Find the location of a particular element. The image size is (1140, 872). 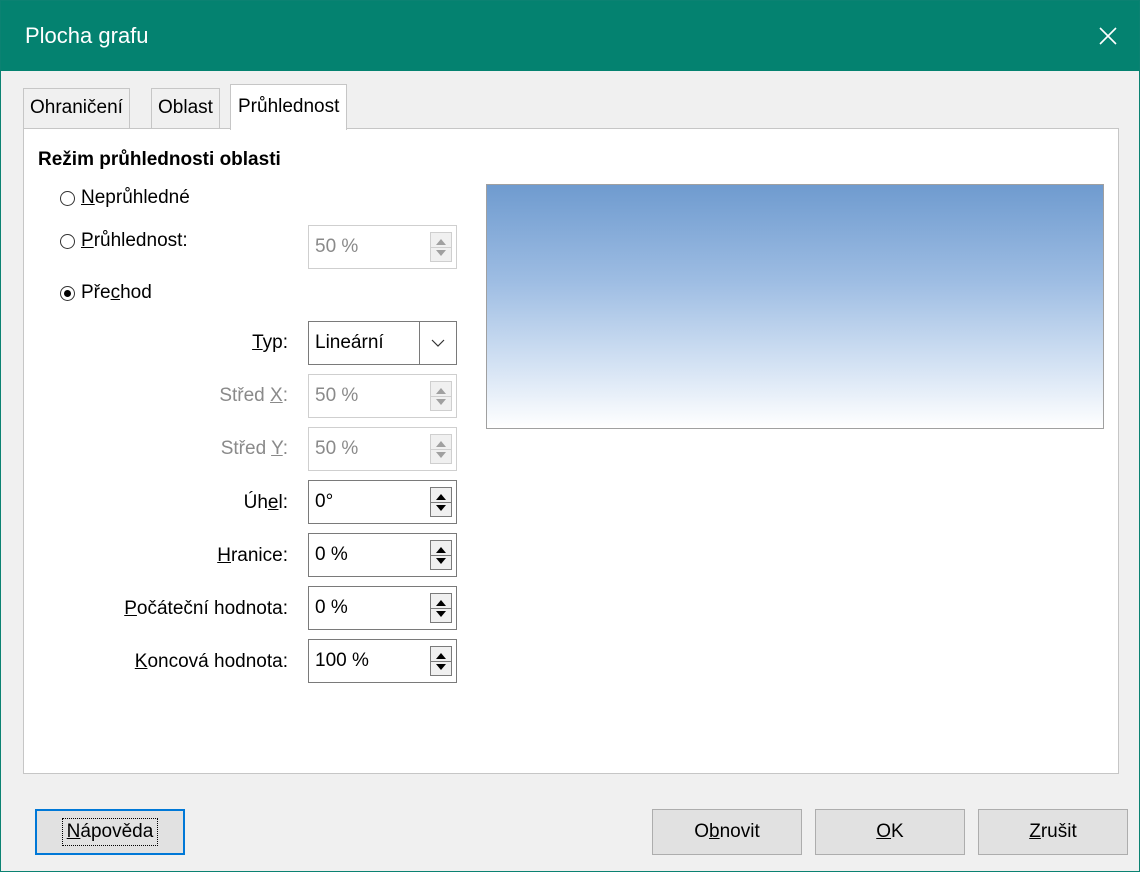

border-label: Hranice: is located at coordinates (252, 555).